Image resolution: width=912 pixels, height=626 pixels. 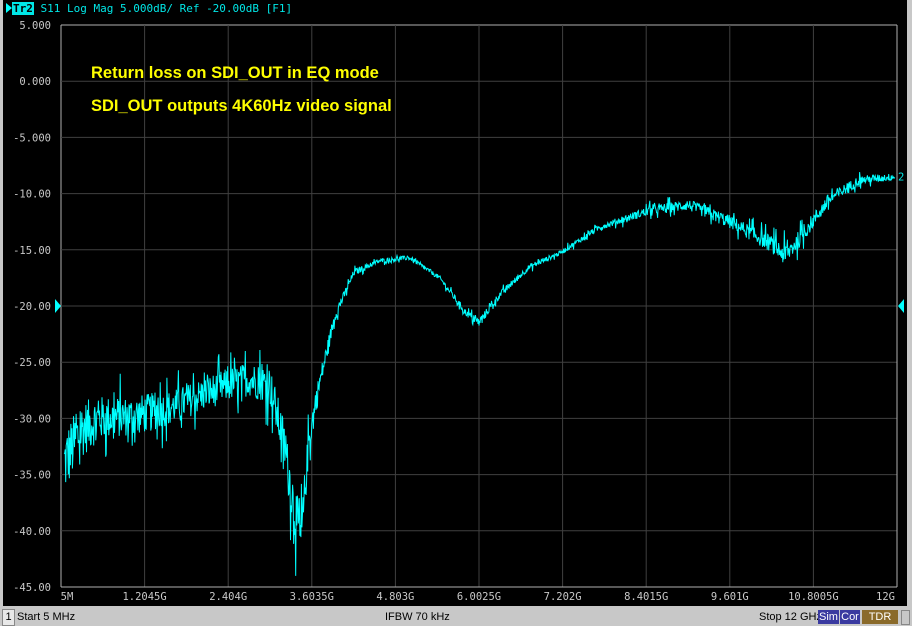 What do you see at coordinates (32, 363) in the screenshot?
I see `y-tick-label: -25.00` at bounding box center [32, 363].